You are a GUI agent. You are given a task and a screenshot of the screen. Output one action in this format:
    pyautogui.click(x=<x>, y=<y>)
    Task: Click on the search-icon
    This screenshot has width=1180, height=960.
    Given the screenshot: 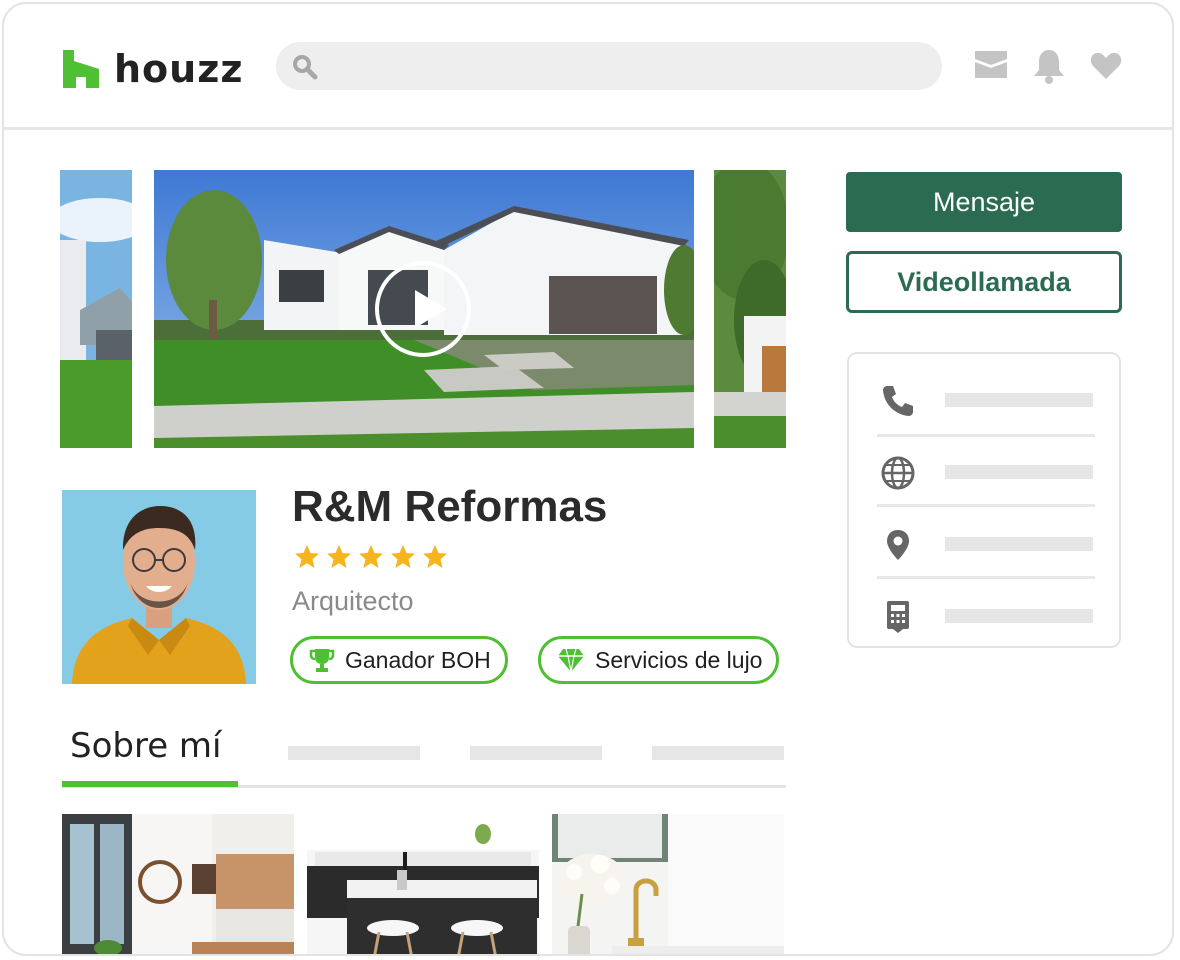 What is the action you would take?
    pyautogui.click(x=305, y=67)
    